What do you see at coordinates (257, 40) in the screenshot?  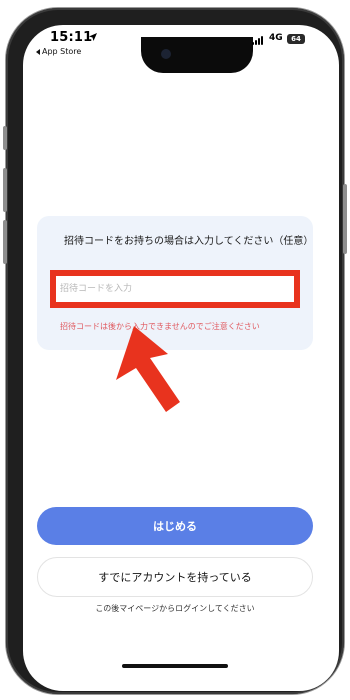 I see `signal-icon` at bounding box center [257, 40].